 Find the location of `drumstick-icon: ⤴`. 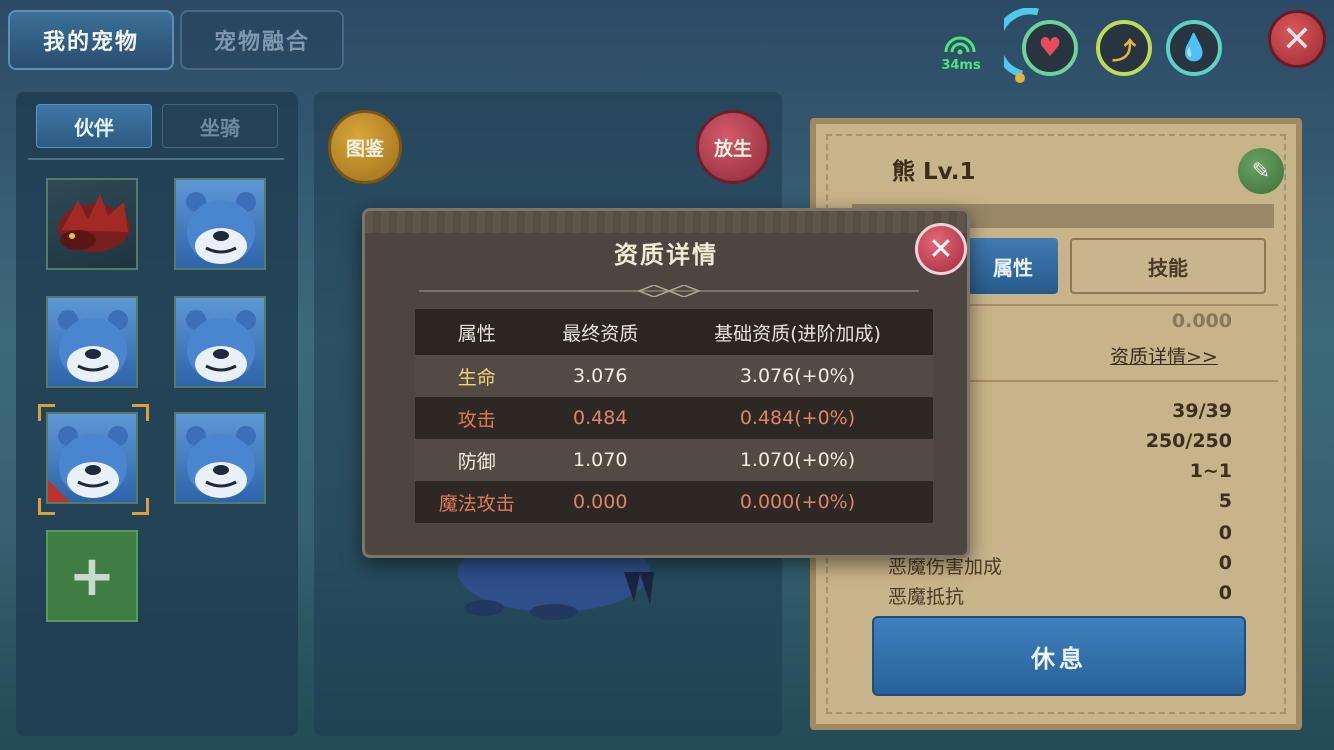

drumstick-icon: ⤴ is located at coordinates (1124, 50).